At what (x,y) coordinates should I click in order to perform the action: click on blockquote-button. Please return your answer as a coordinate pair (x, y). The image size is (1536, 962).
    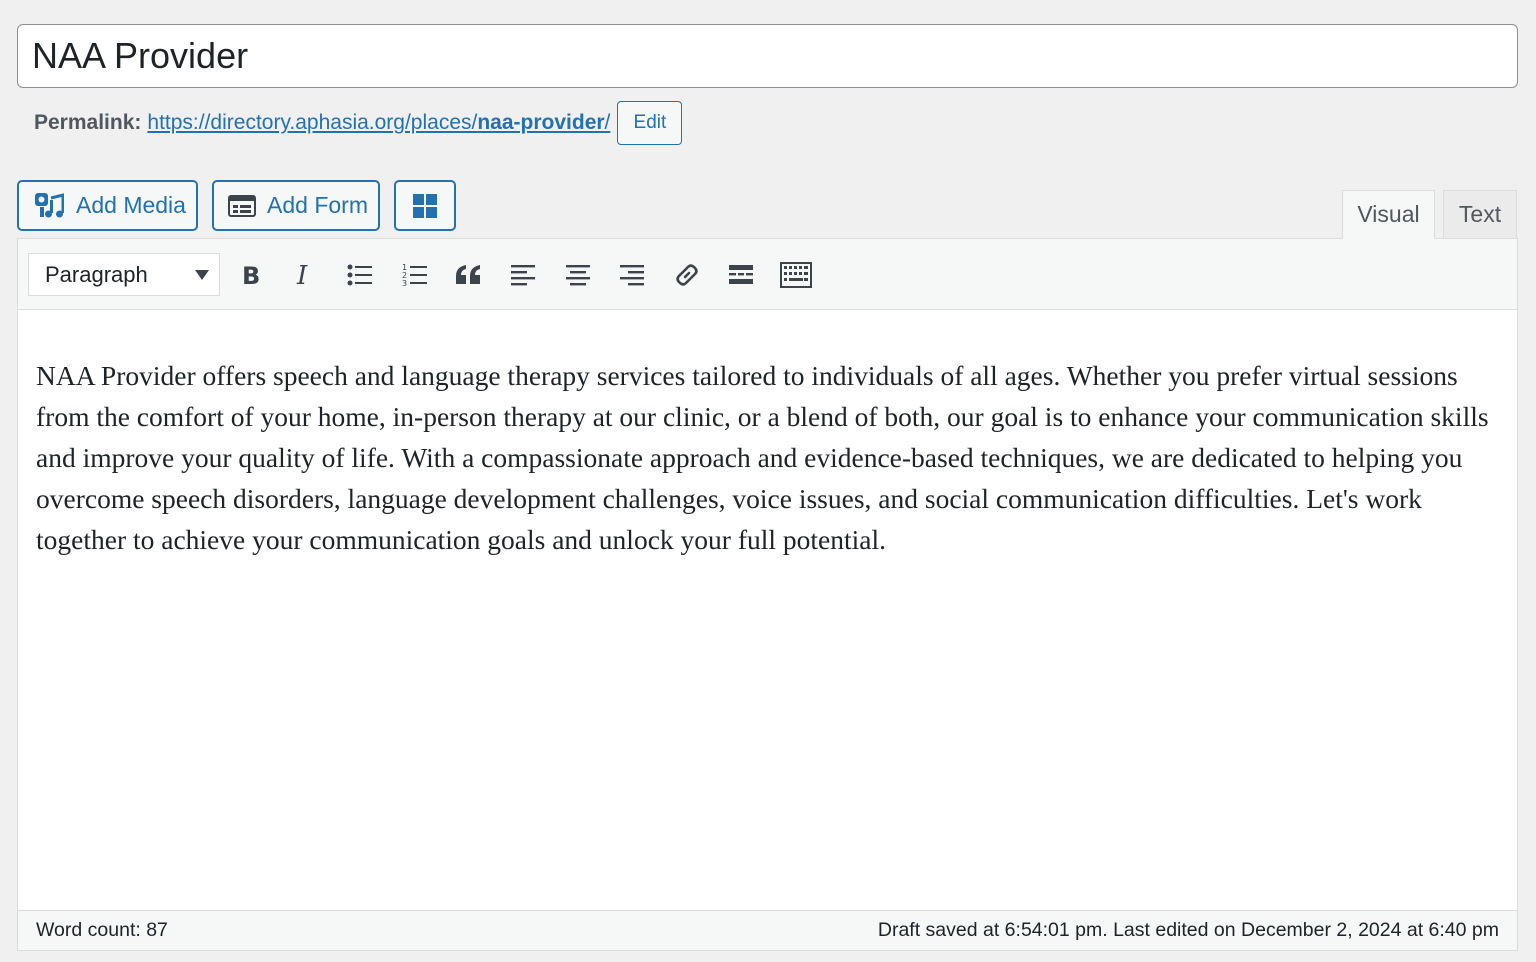
    Looking at the image, I should click on (469, 275).